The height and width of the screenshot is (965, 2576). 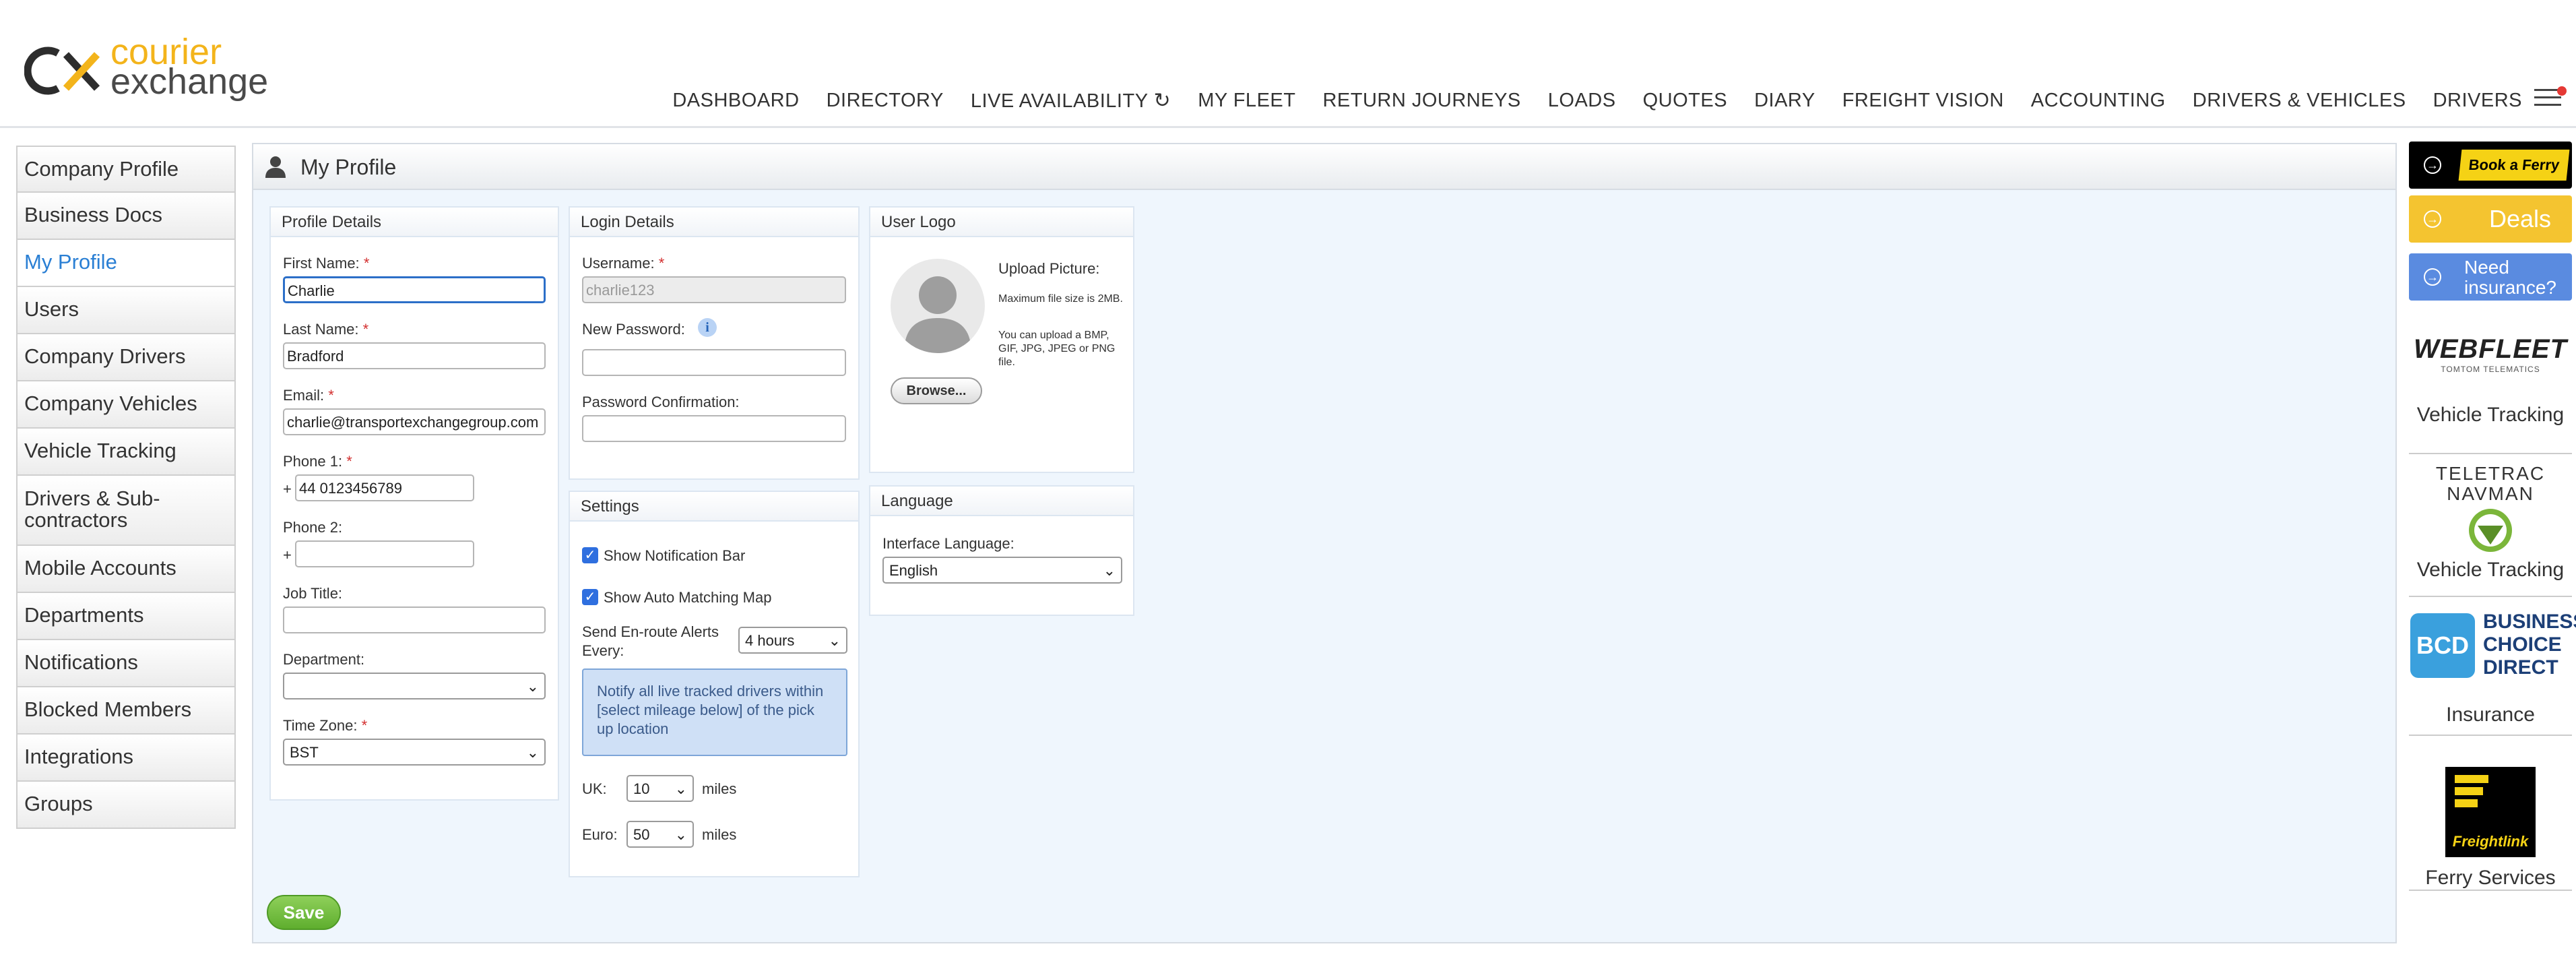 I want to click on sidebar-item-departments: Departments, so click(x=126, y=616).